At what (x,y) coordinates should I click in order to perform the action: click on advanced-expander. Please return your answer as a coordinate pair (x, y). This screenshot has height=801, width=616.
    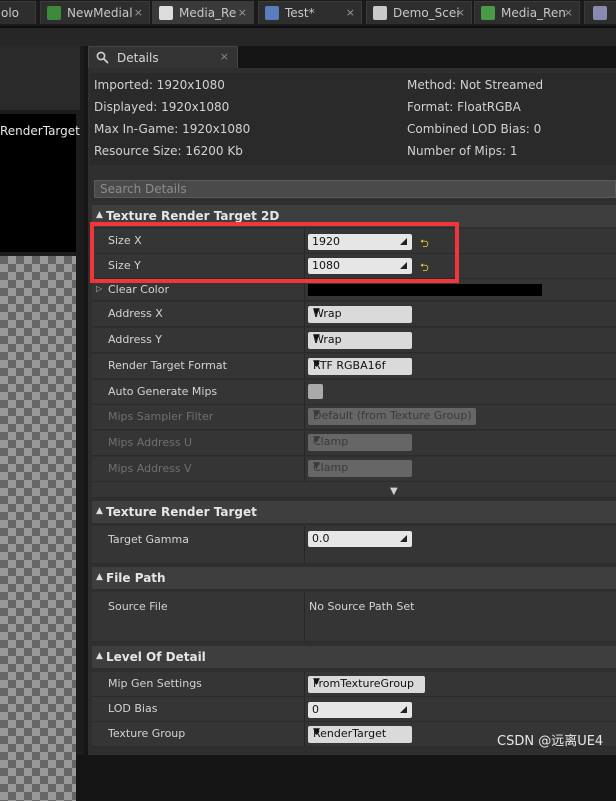
    Looking at the image, I should click on (354, 490).